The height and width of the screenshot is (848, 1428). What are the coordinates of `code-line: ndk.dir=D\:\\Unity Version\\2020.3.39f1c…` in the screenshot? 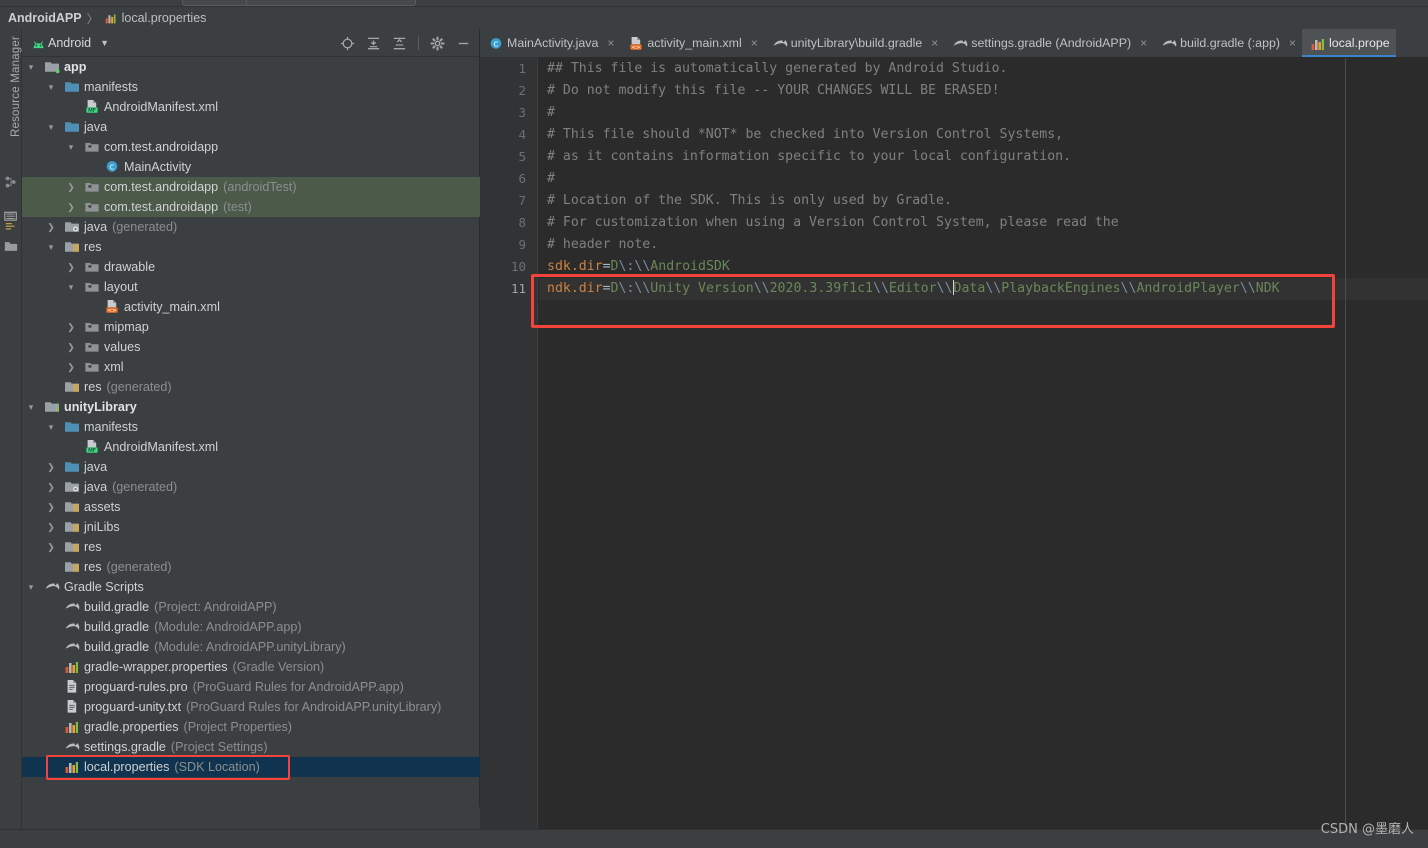 It's located at (913, 289).